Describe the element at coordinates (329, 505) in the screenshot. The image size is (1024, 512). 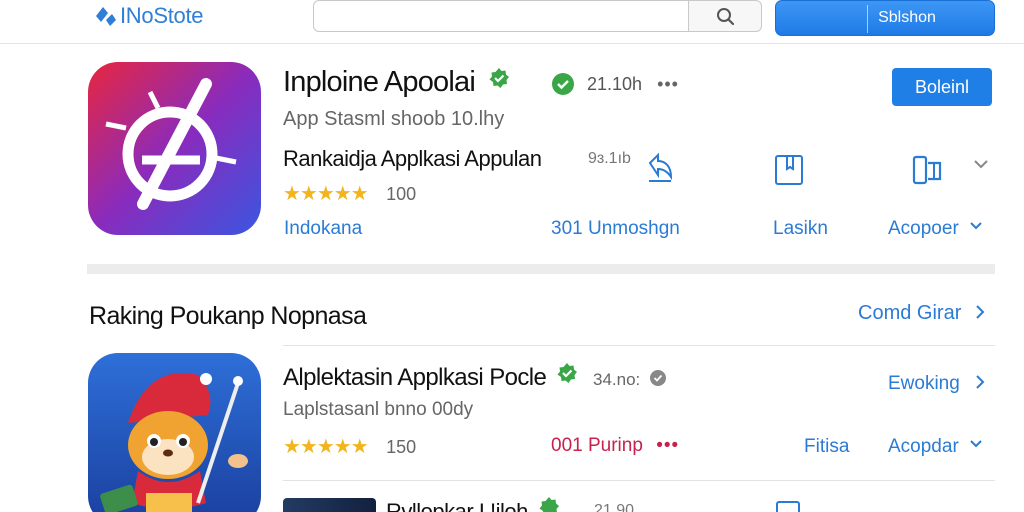
I see `list-app-2-thumbnail` at that location.